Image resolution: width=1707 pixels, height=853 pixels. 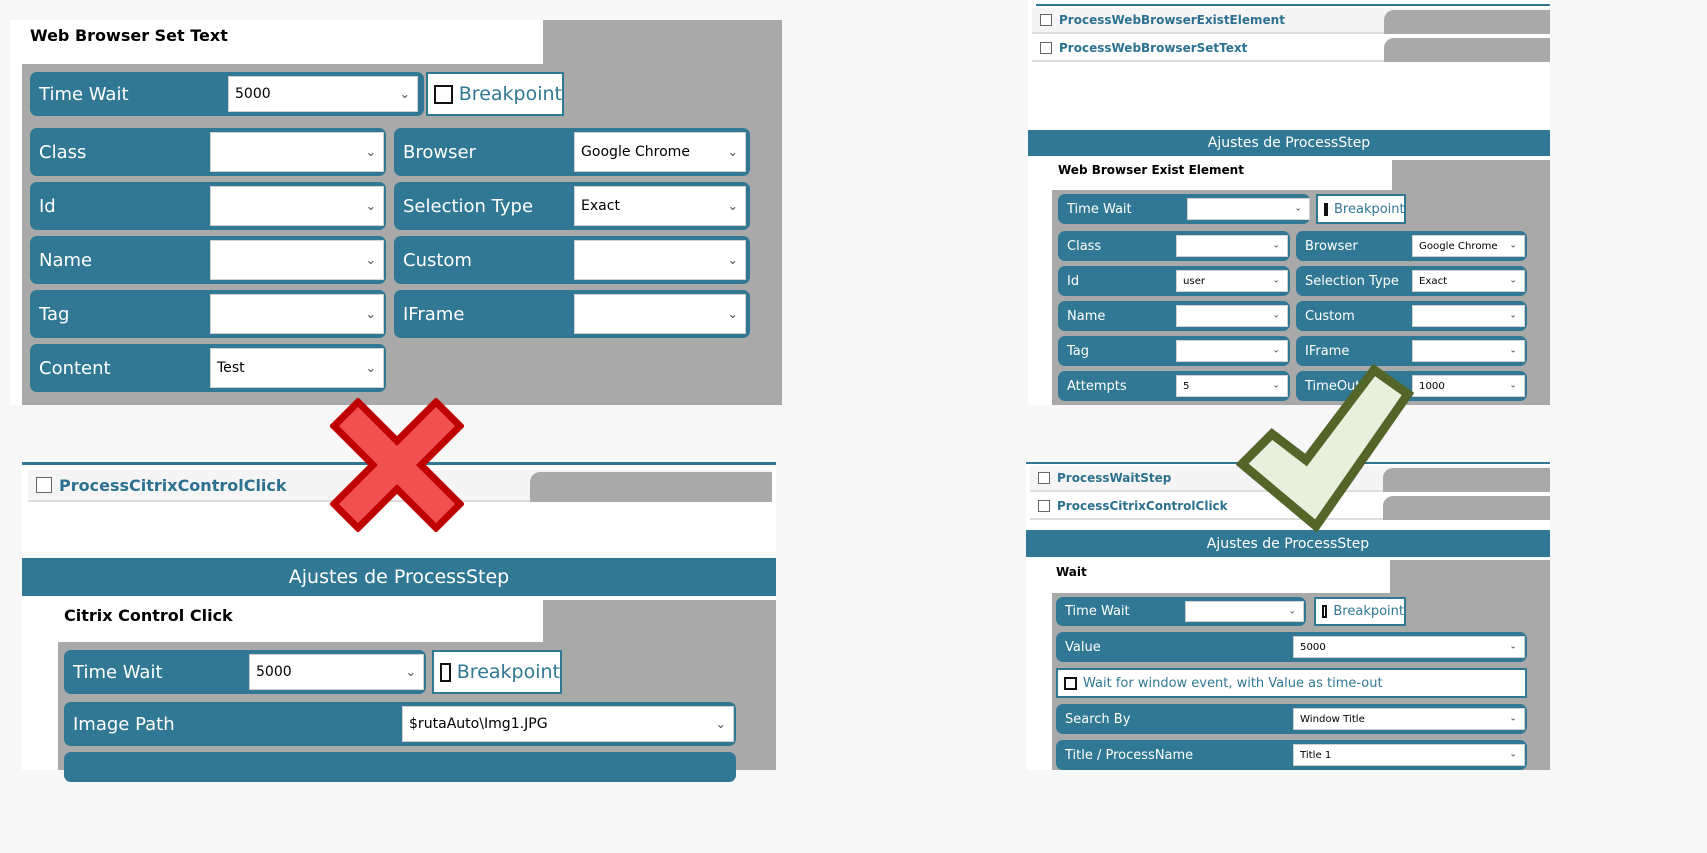 I want to click on field-label: Image Path, so click(x=124, y=724).